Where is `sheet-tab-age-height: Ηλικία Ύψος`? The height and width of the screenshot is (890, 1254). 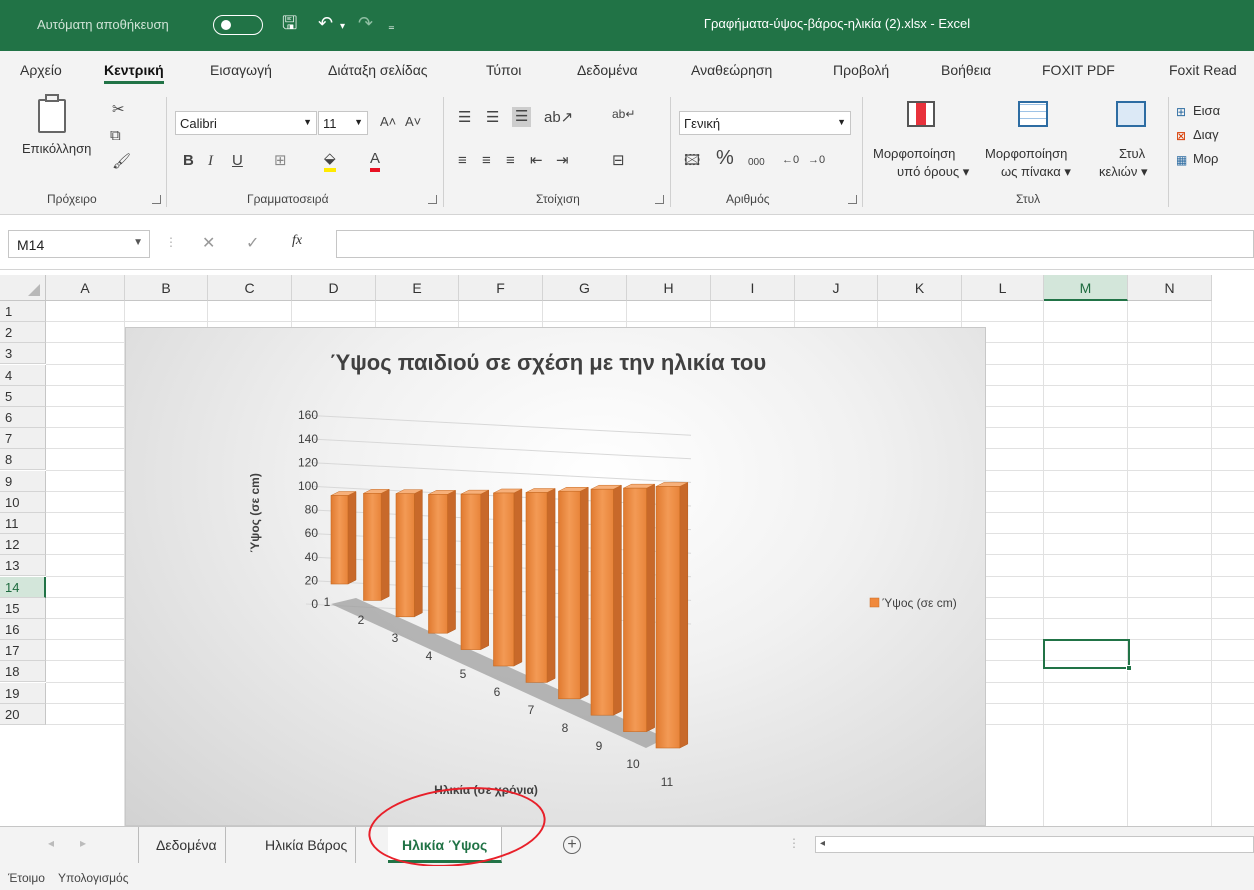 sheet-tab-age-height: Ηλικία Ύψος is located at coordinates (445, 845).